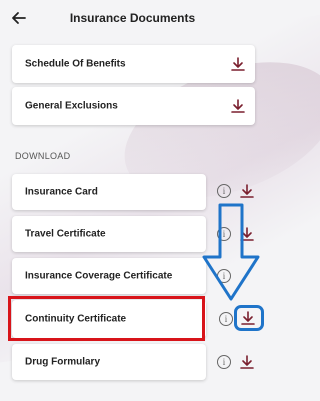  What do you see at coordinates (109, 192) in the screenshot?
I see `download-row-insurance-card: Insurance Card` at bounding box center [109, 192].